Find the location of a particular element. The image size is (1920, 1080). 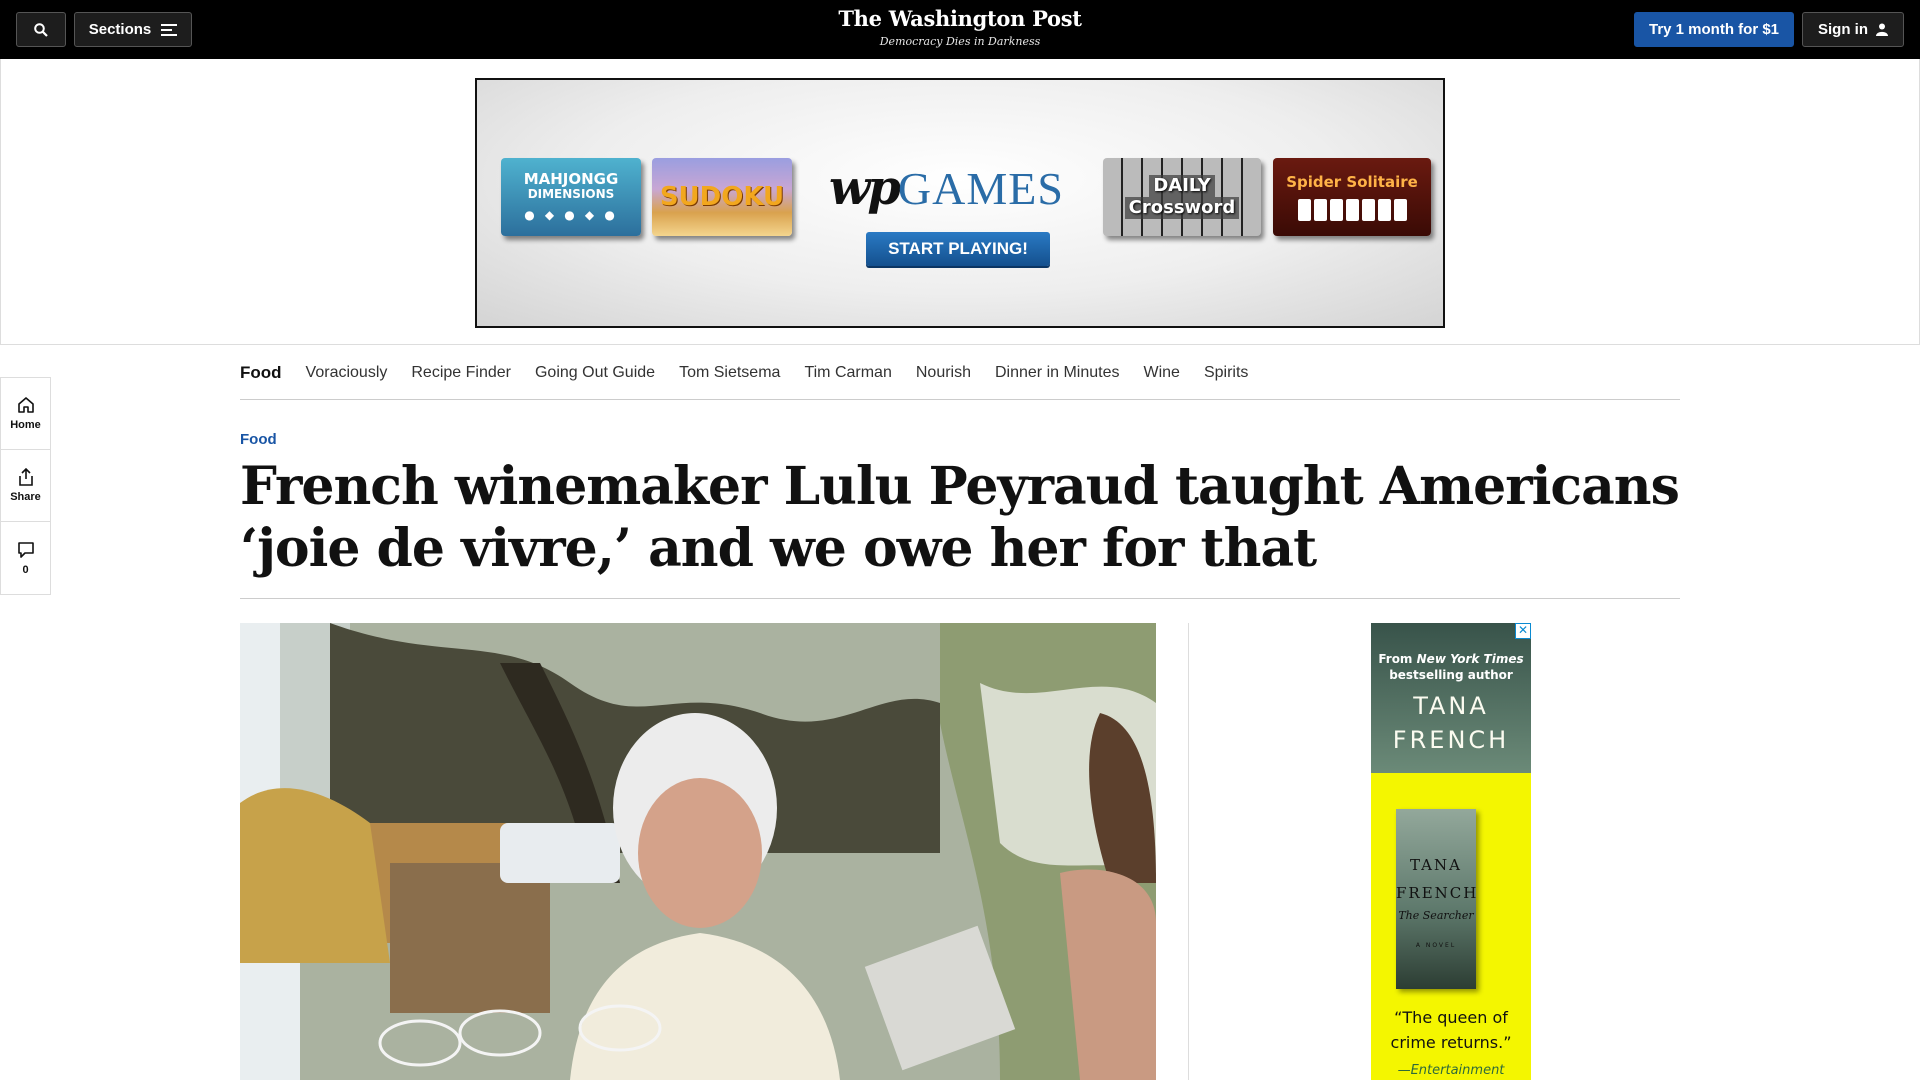

subnav-item-recipe-finder: Recipe Finder is located at coordinates (461, 373).